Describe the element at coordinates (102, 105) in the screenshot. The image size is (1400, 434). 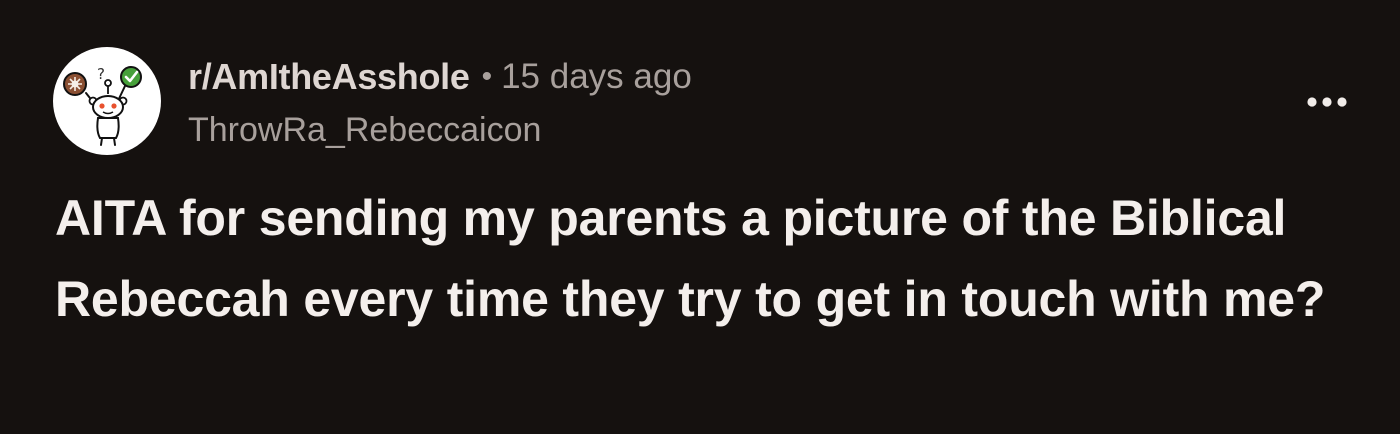
I see `snoo-avatar-icon: ?` at that location.